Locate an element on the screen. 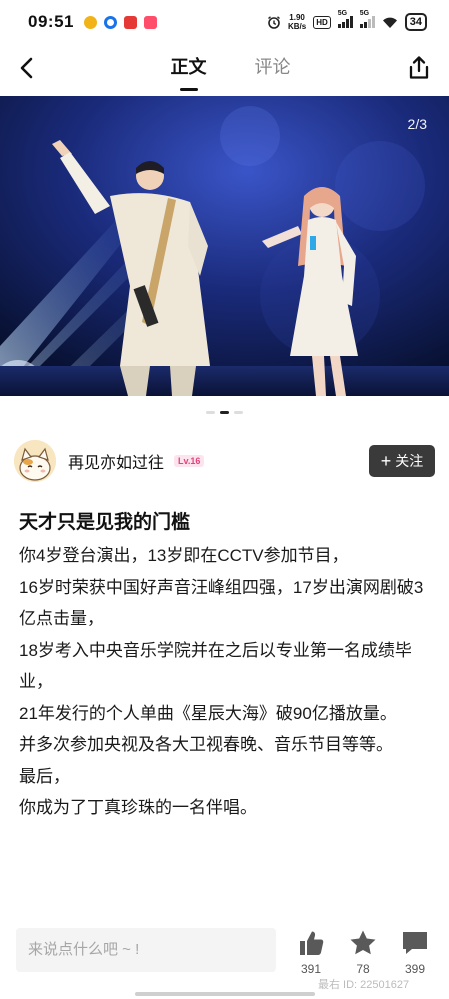  nav-tabs: 正文 评论 is located at coordinates (224, 69).